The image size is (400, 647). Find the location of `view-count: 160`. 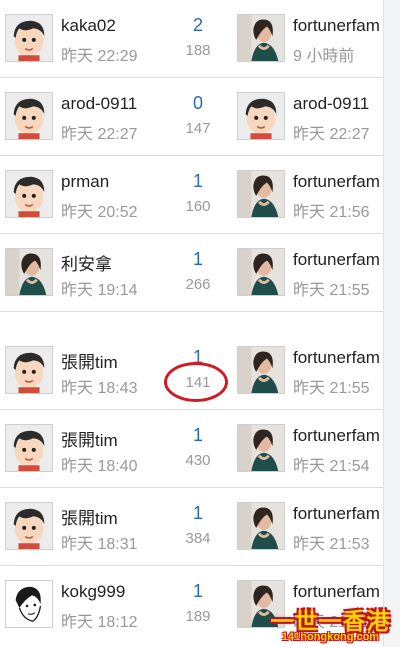

view-count: 160 is located at coordinates (198, 206).